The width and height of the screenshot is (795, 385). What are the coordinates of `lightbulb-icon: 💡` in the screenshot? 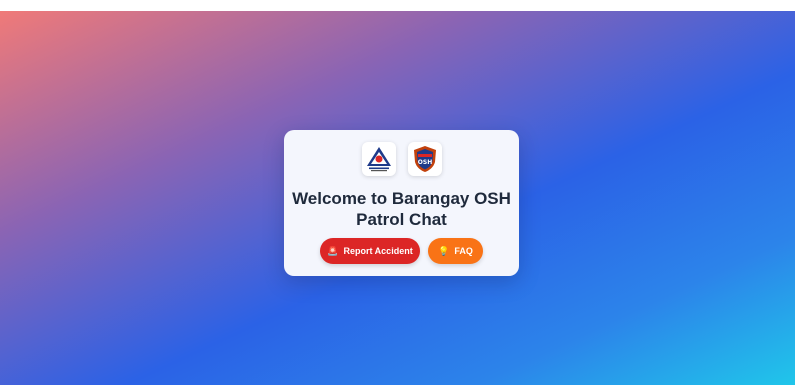 It's located at (444, 250).